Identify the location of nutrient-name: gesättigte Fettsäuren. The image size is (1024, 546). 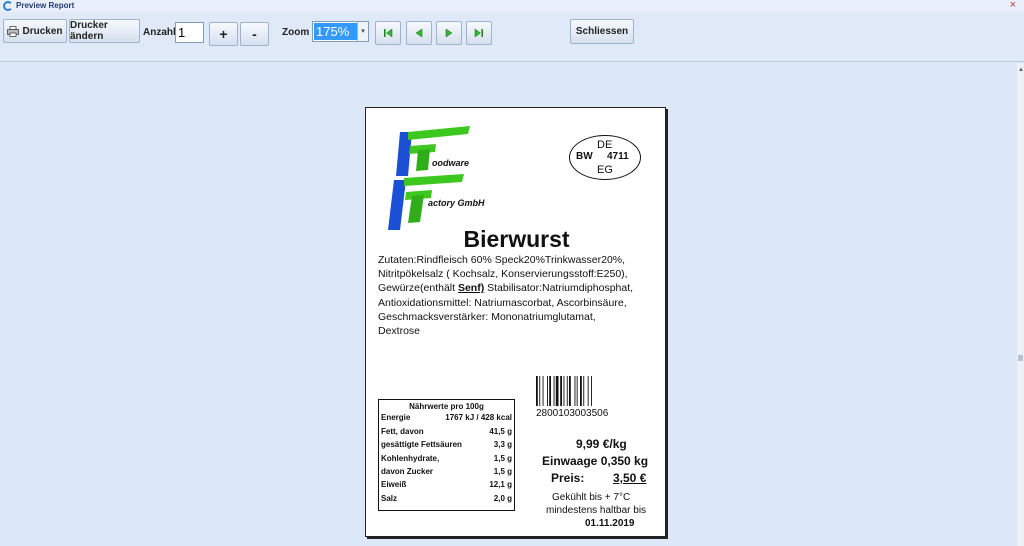
(421, 444).